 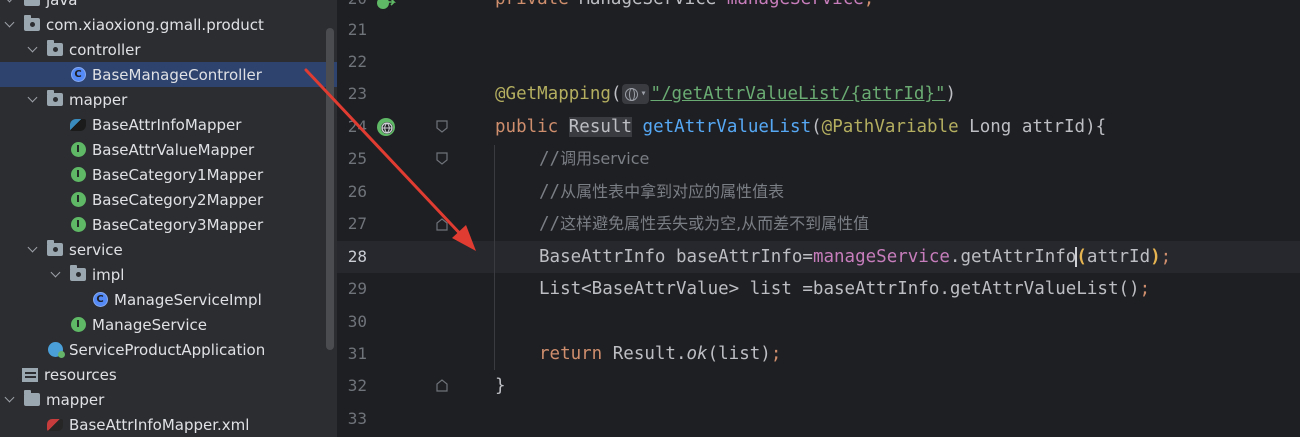 I want to click on implementation-marker-icon, so click(x=385, y=7).